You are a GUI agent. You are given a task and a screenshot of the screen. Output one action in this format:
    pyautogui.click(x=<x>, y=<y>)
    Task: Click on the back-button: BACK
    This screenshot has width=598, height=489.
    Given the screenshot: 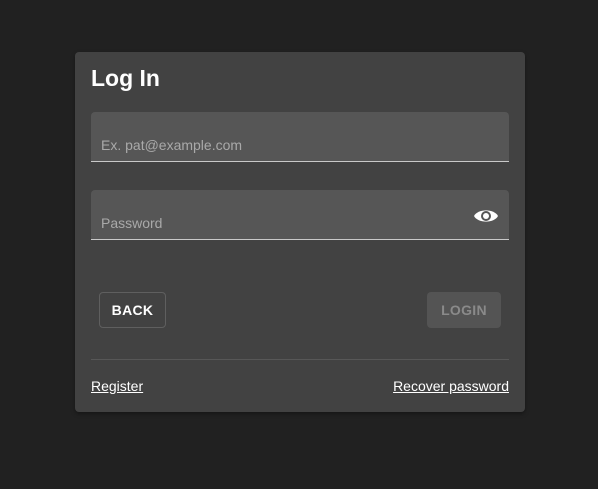 What is the action you would take?
    pyautogui.click(x=132, y=310)
    